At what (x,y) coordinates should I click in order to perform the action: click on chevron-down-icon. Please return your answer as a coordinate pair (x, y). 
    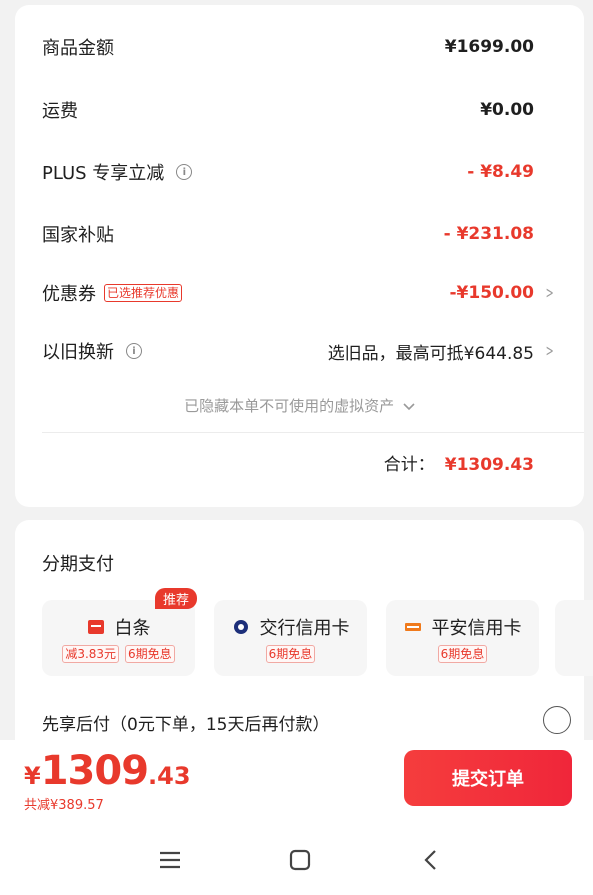
    Looking at the image, I should click on (409, 407).